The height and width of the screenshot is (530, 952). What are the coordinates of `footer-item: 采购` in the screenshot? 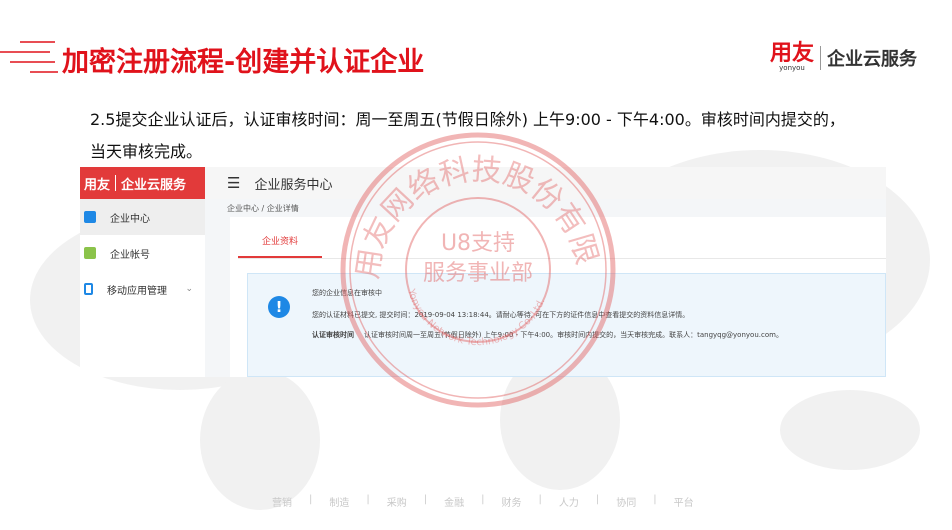 It's located at (396, 503).